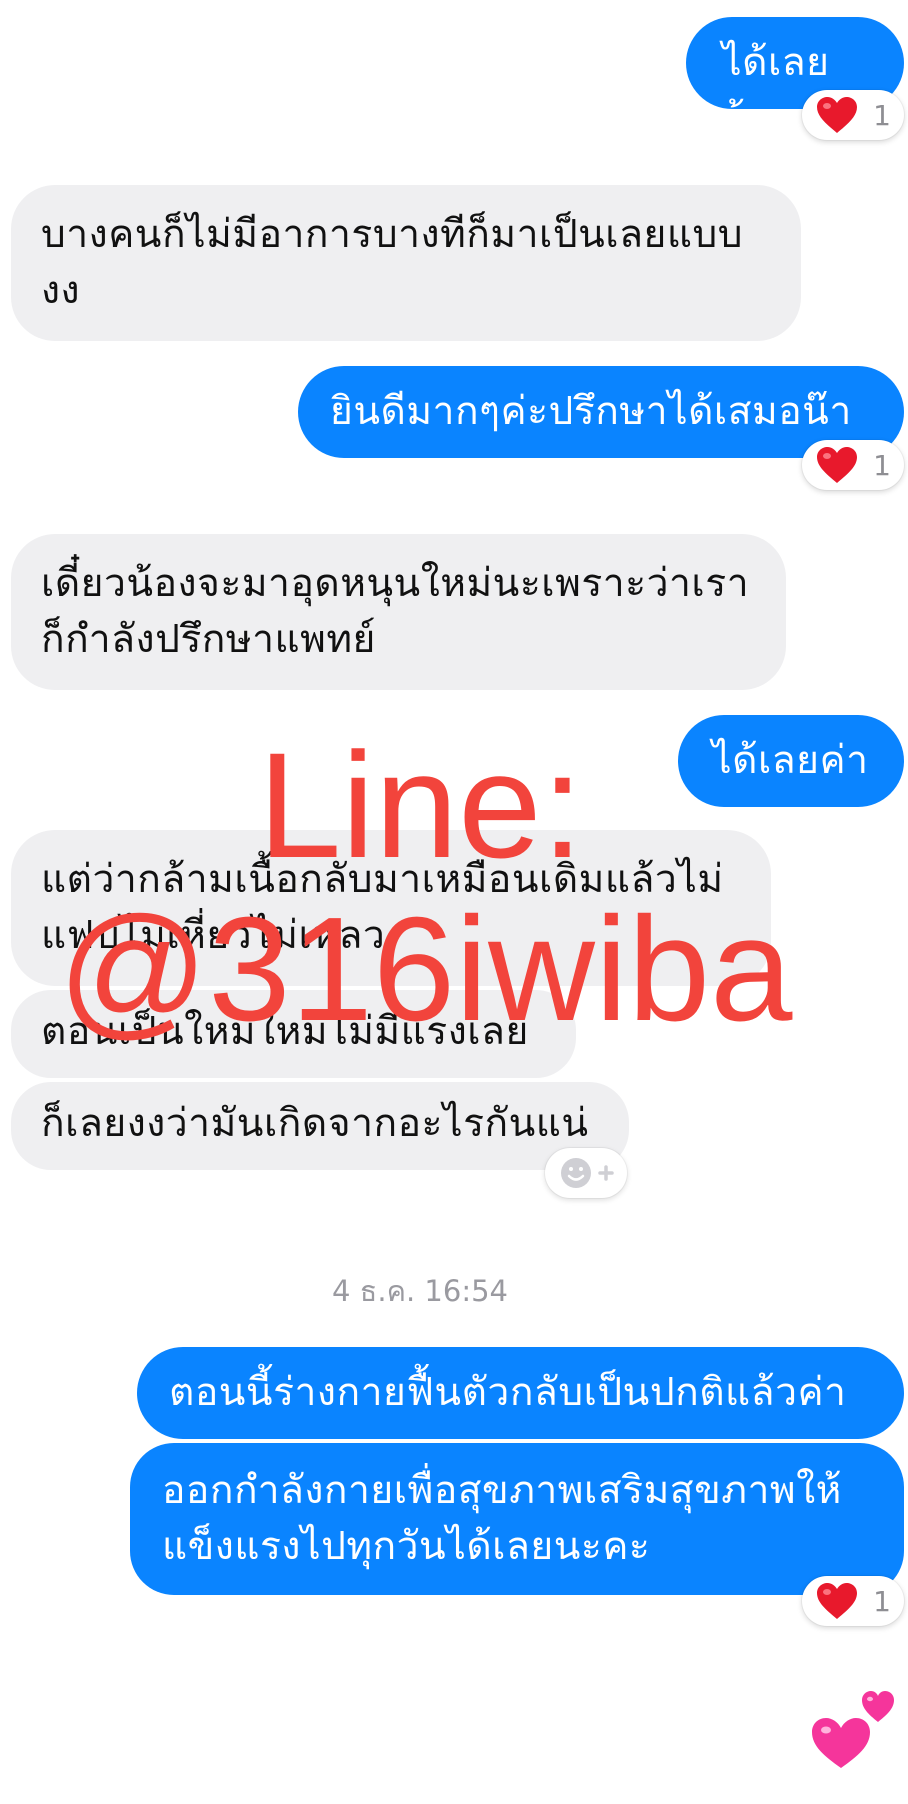  I want to click on message-bubble-outgoing: ได้เลยค่า, so click(791, 761).